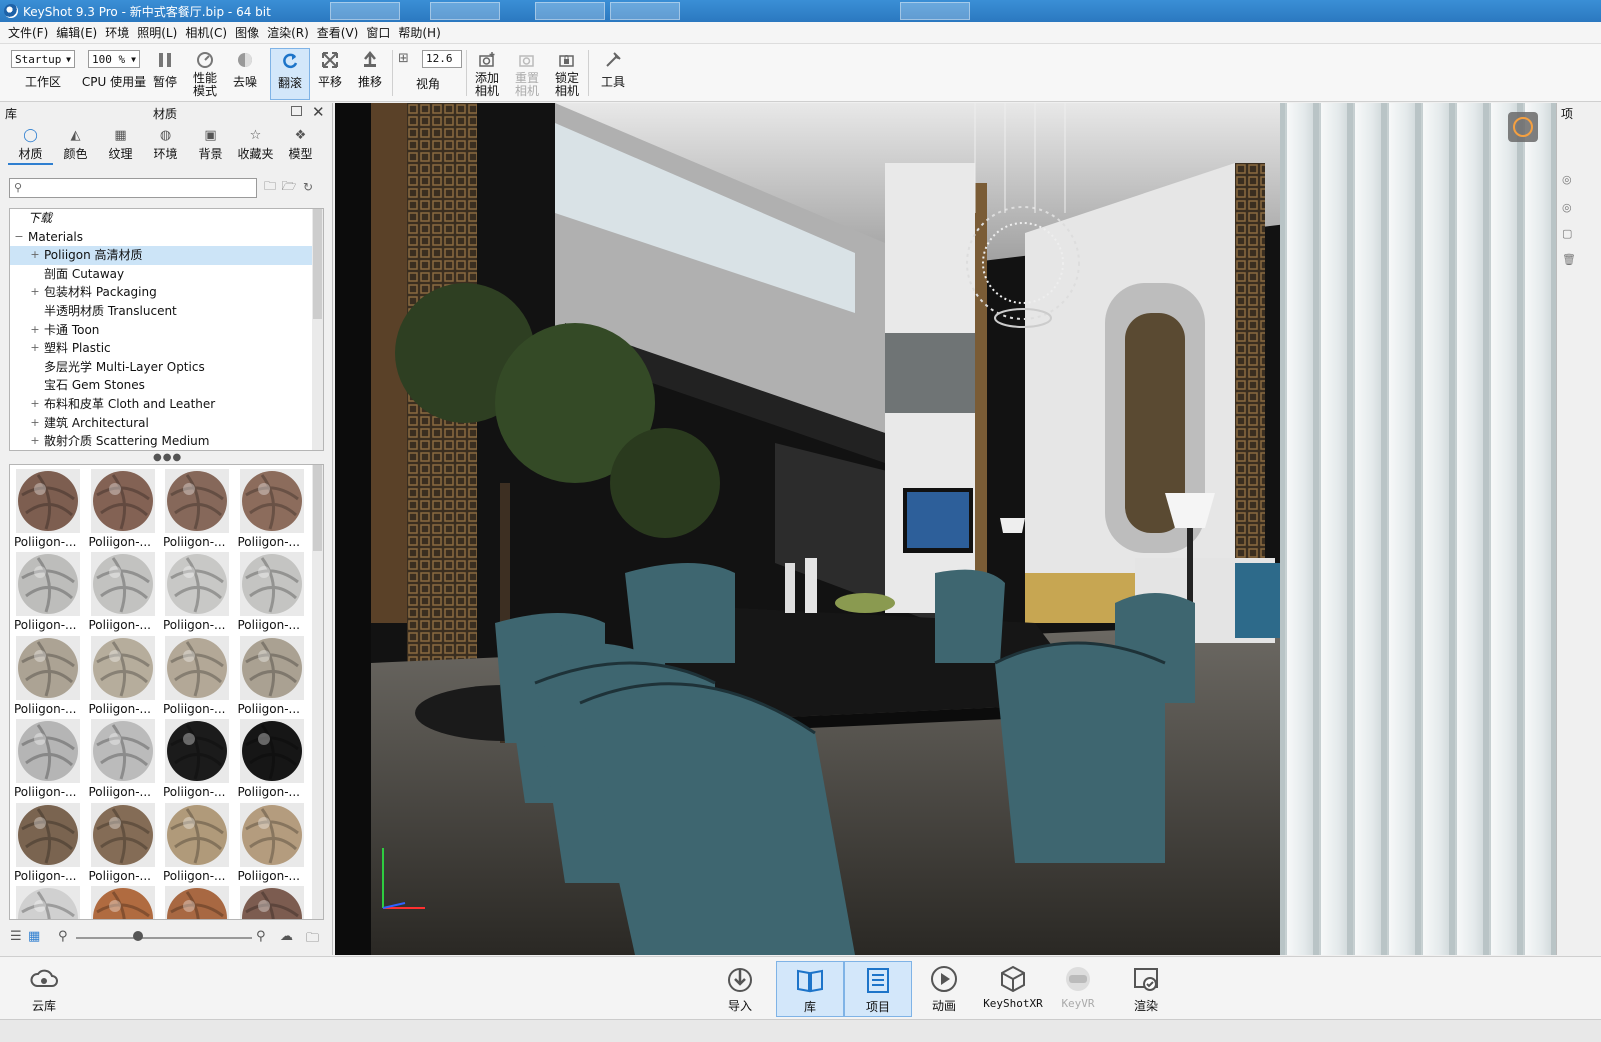 The image size is (1601, 1042). I want to click on tree-row: + Poliigon 高清材质, so click(166, 255).